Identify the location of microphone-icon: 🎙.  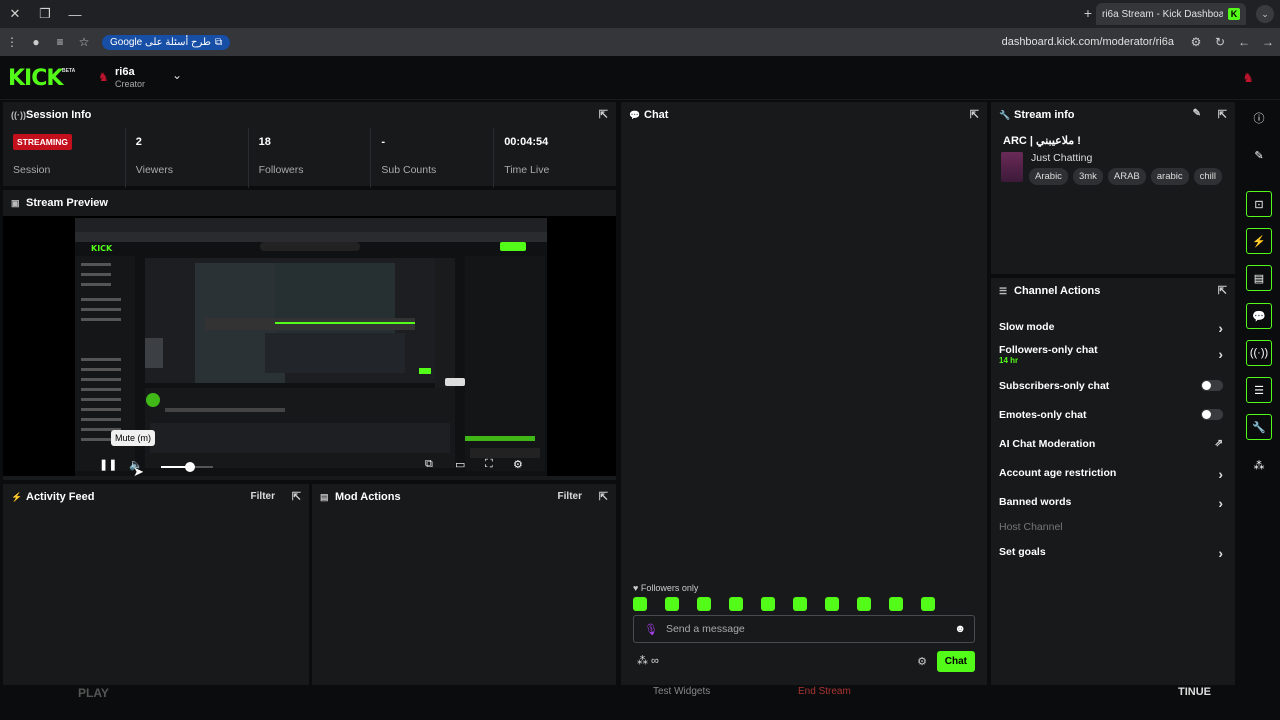
(651, 629).